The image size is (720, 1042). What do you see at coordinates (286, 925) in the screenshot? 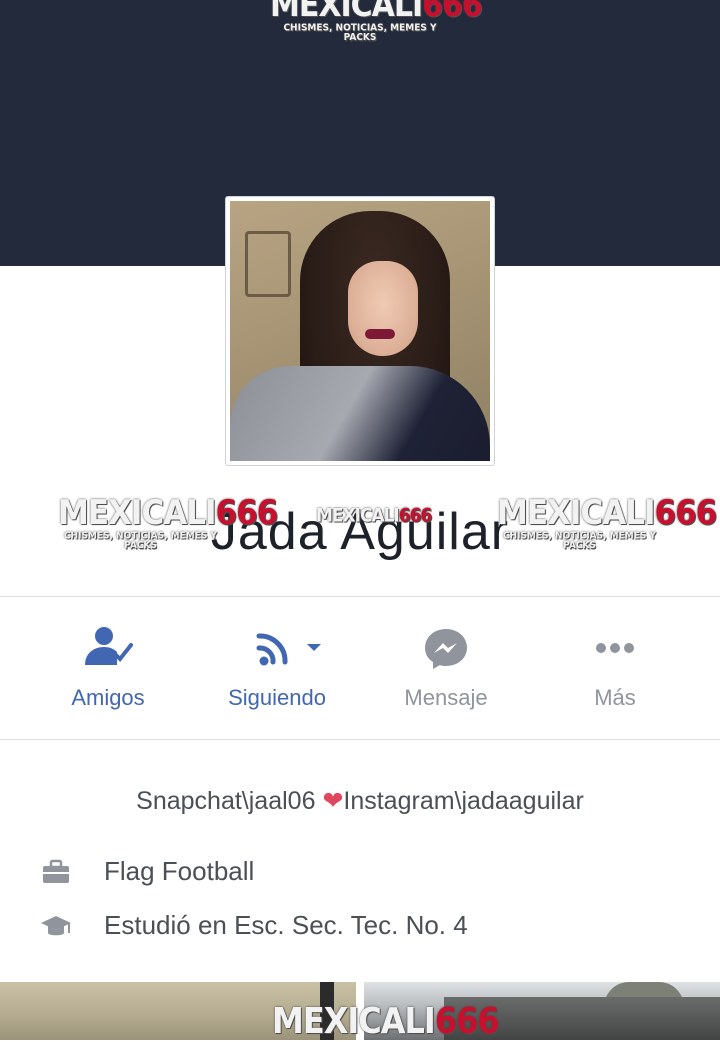
I see `education-text: Estudió en Esc. Sec. Tec. No. 4` at bounding box center [286, 925].